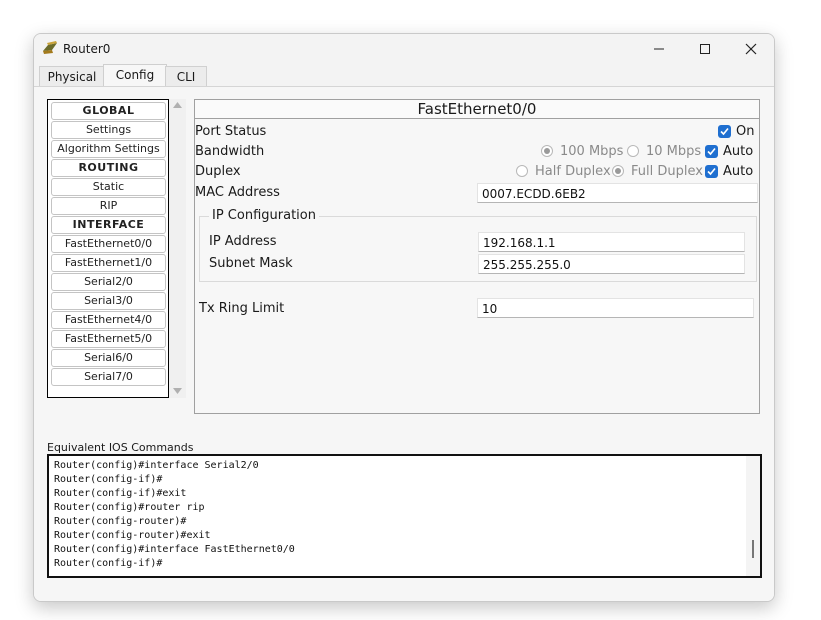 The width and height of the screenshot is (821, 620). What do you see at coordinates (186, 76) in the screenshot?
I see `tab-cli: CLI` at bounding box center [186, 76].